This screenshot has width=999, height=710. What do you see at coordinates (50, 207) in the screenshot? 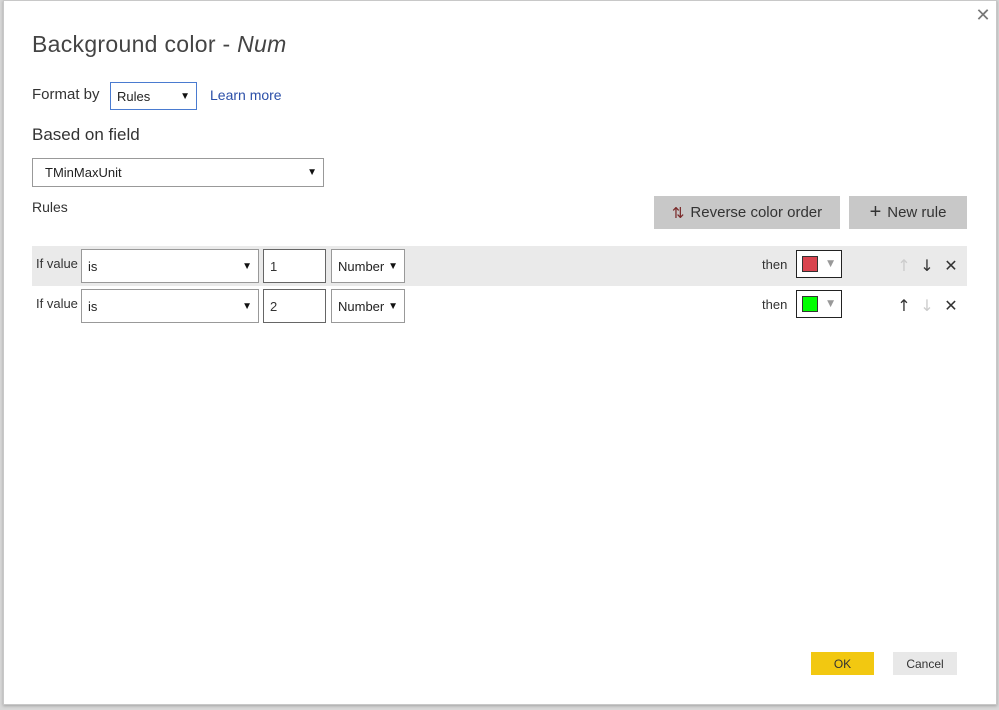
I see `rules-label: Rules` at bounding box center [50, 207].